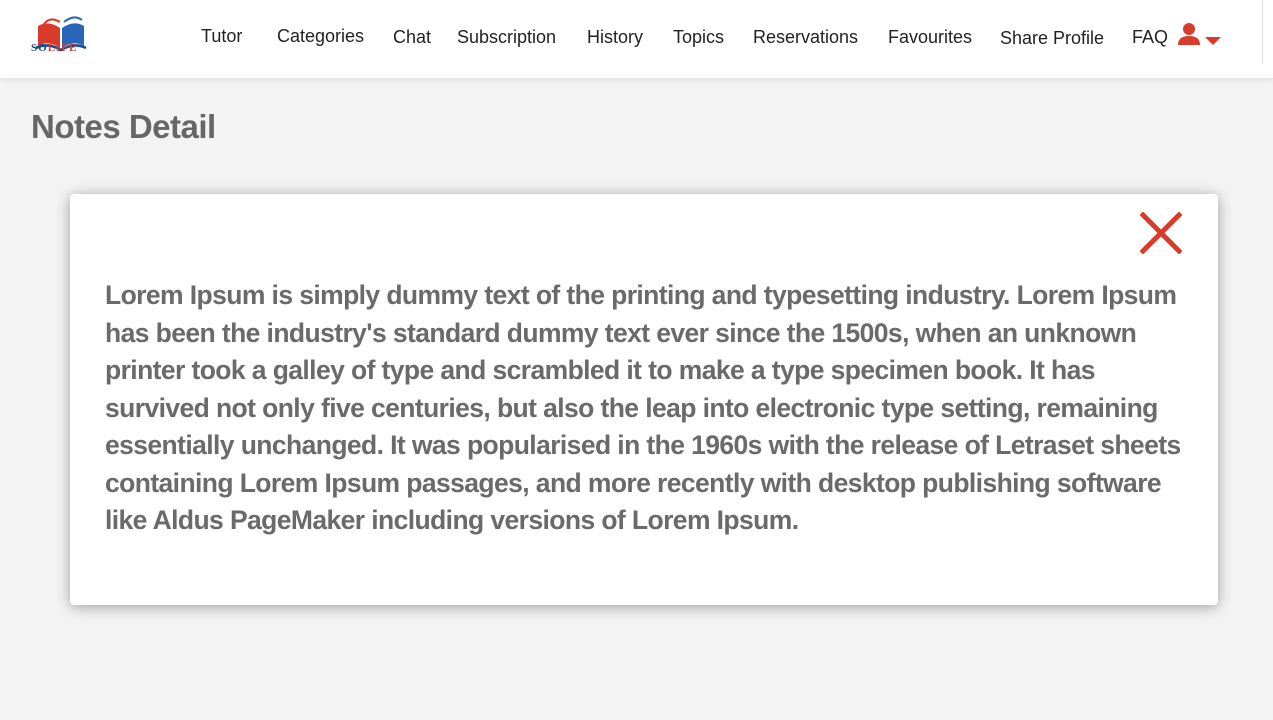 The image size is (1273, 720). What do you see at coordinates (506, 37) in the screenshot?
I see `nav-item-subscription: Subscription` at bounding box center [506, 37].